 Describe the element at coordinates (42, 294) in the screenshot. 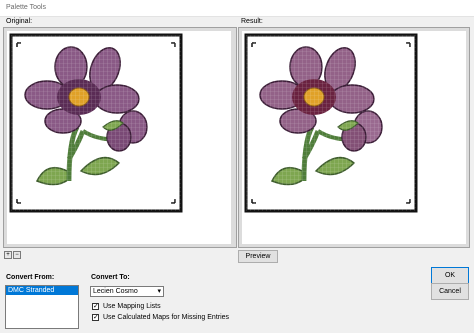

I see `list-item: DMC Stranded Cotton` at that location.